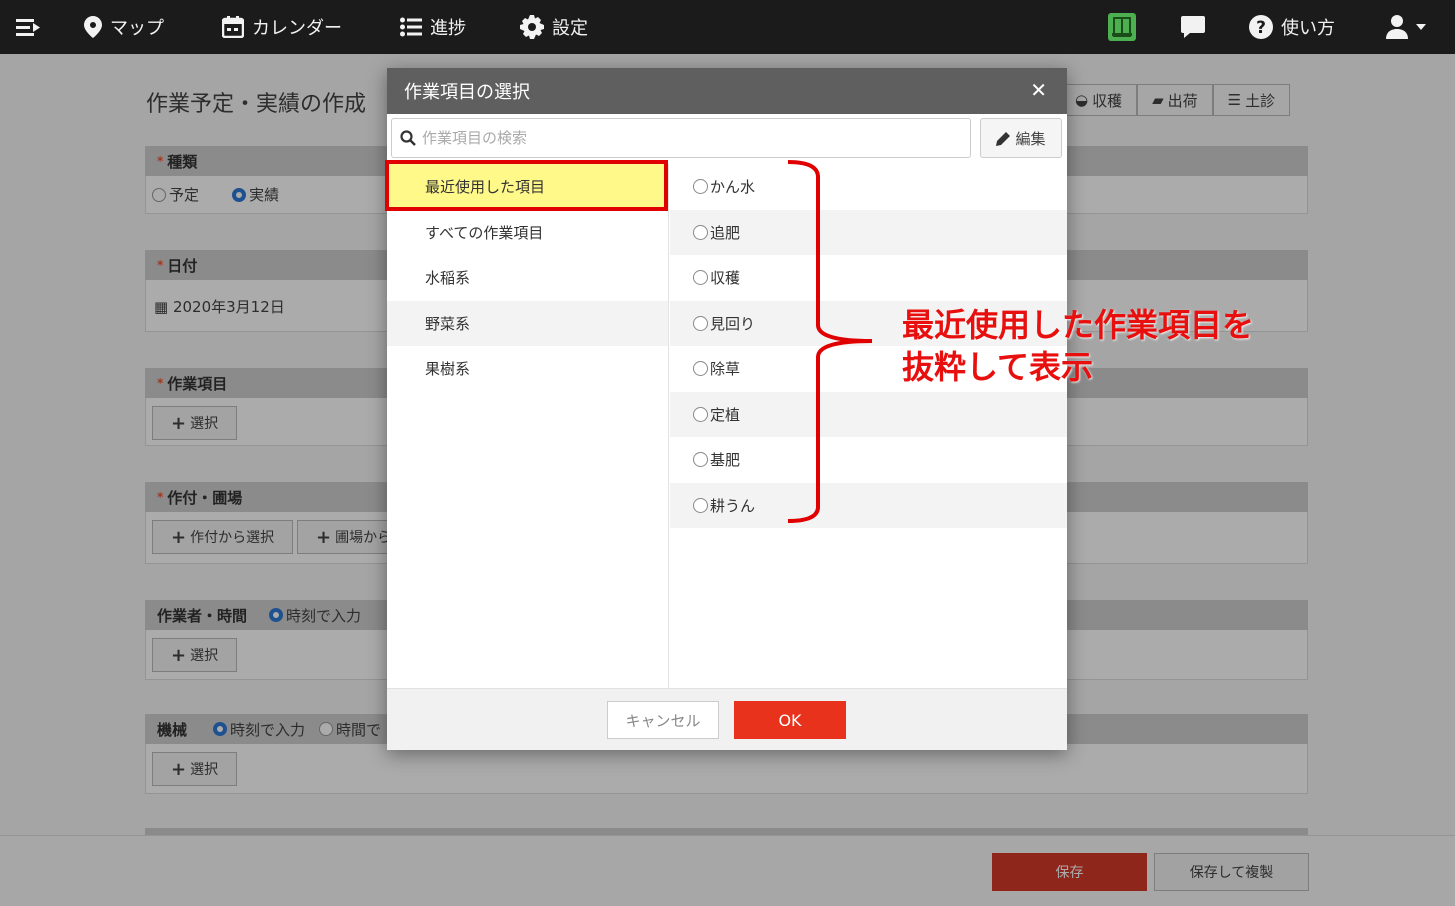  What do you see at coordinates (526, 185) in the screenshot?
I see `highlight-box` at bounding box center [526, 185].